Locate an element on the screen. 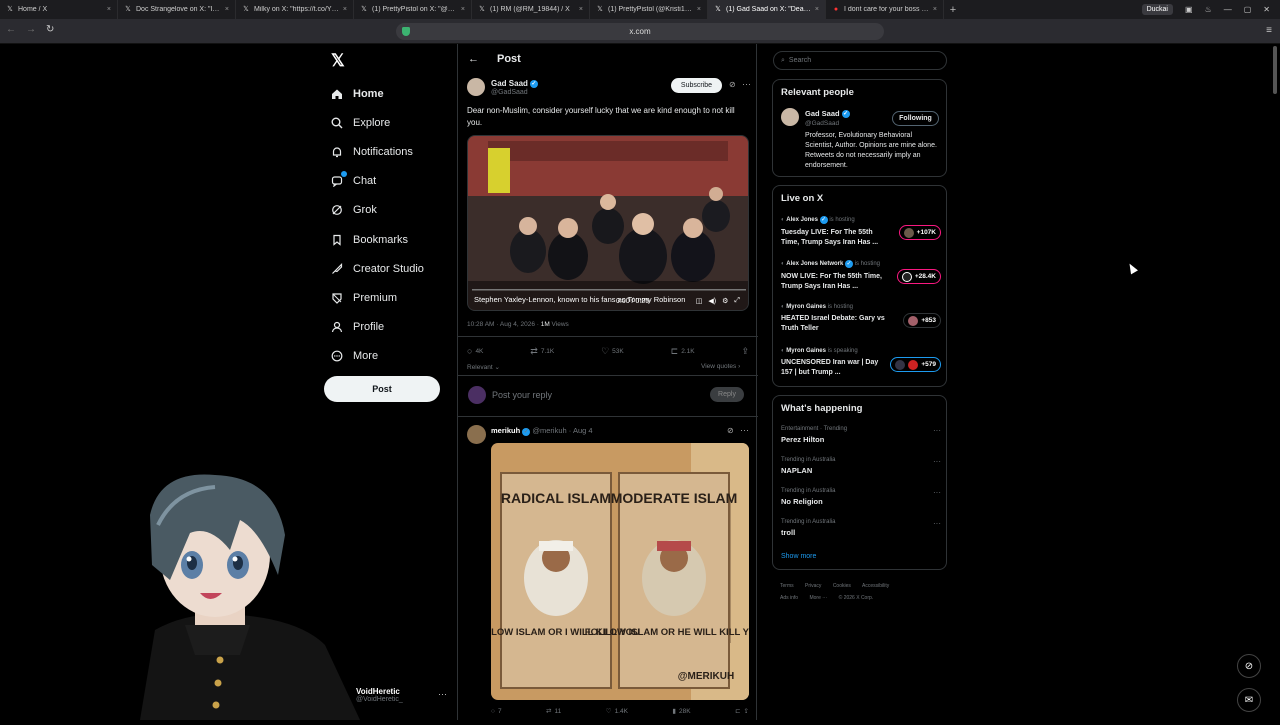 The width and height of the screenshot is (1280, 725). repost-action: ⇄ 11 is located at coordinates (553, 711).